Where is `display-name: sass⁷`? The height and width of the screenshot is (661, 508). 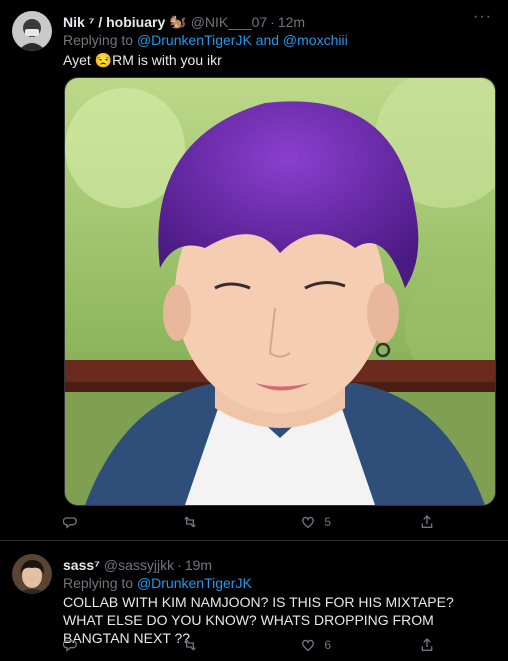 display-name: sass⁷ is located at coordinates (81, 565).